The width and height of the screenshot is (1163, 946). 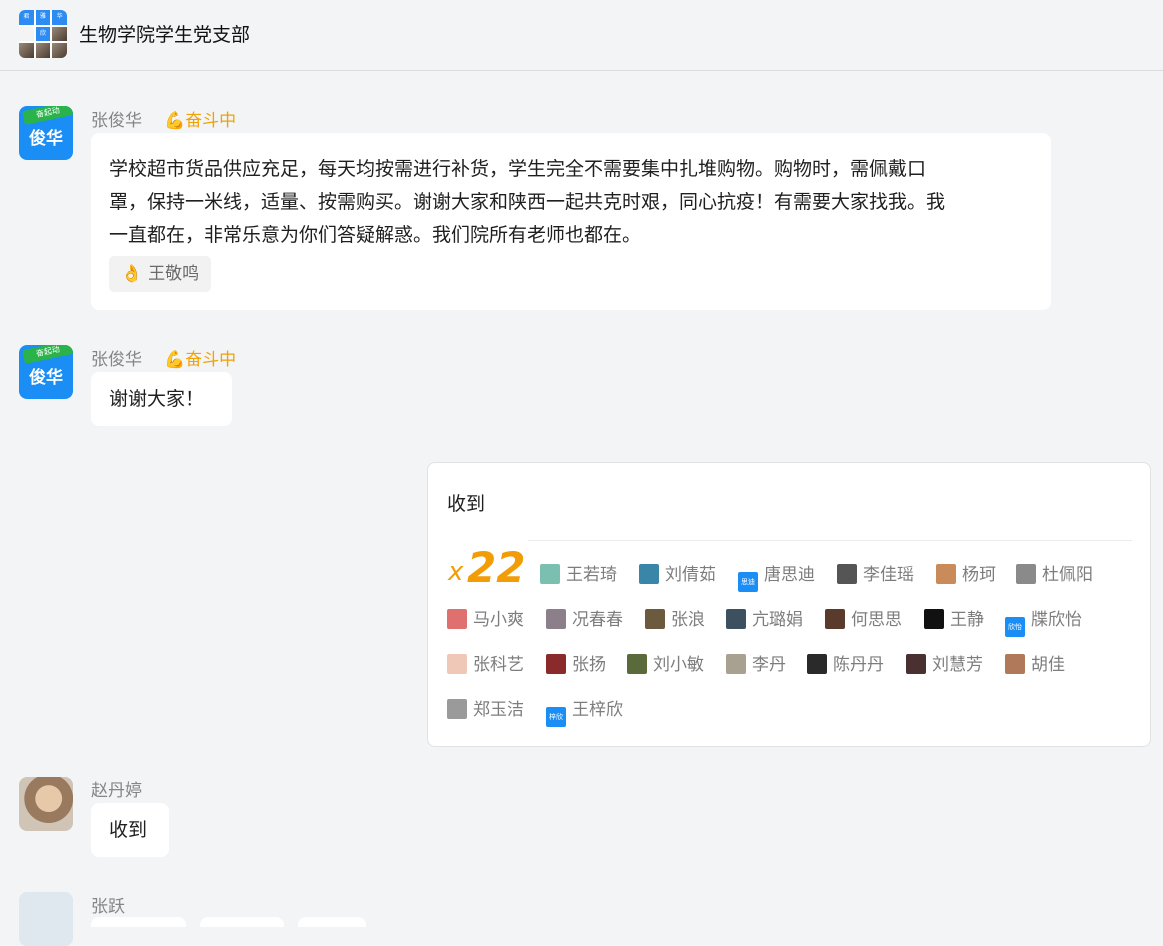 I want to click on message-line: 一直都在，非常乐意为你们答疑解惑。我们院所有老师也都在。, so click(x=375, y=235).